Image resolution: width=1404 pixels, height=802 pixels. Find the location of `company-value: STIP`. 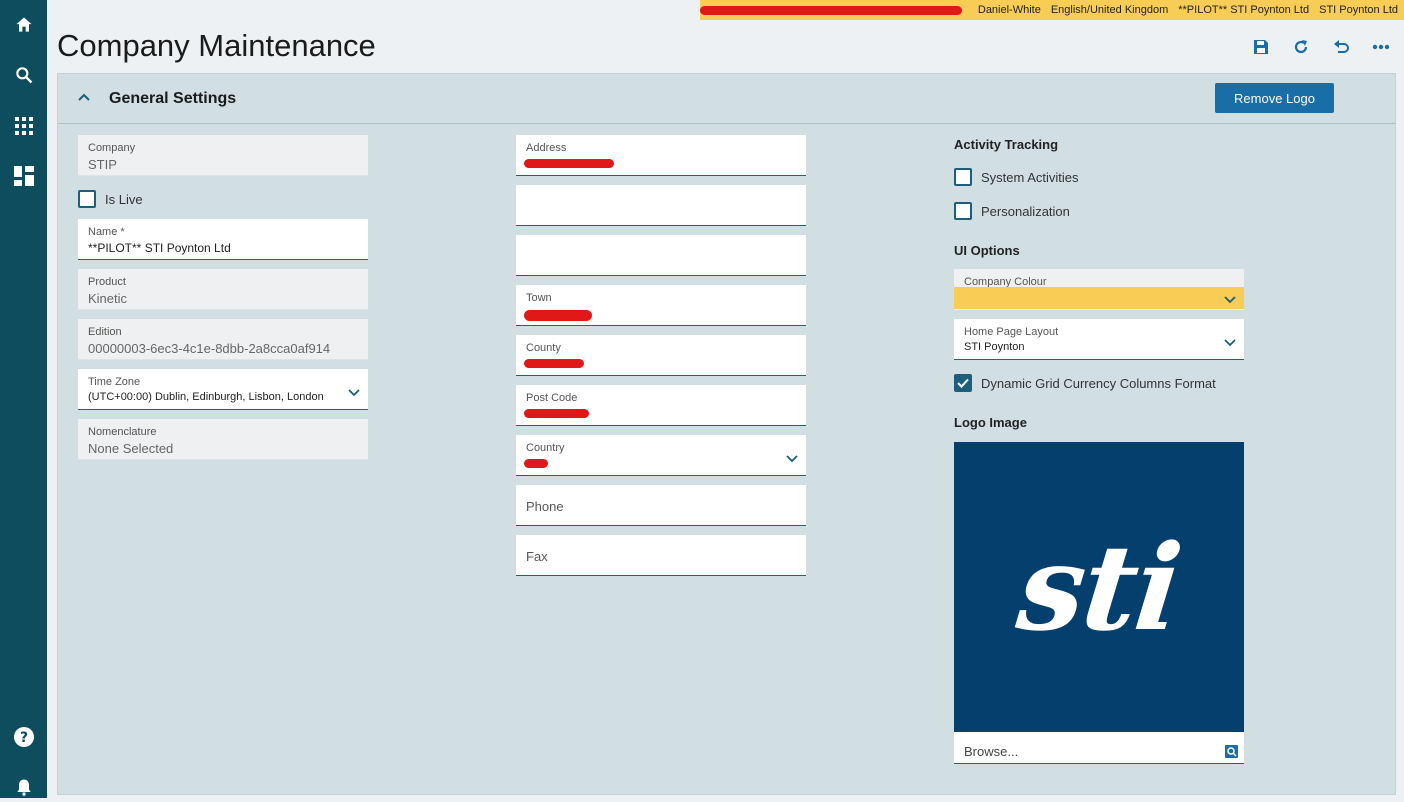

company-value: STIP is located at coordinates (102, 164).